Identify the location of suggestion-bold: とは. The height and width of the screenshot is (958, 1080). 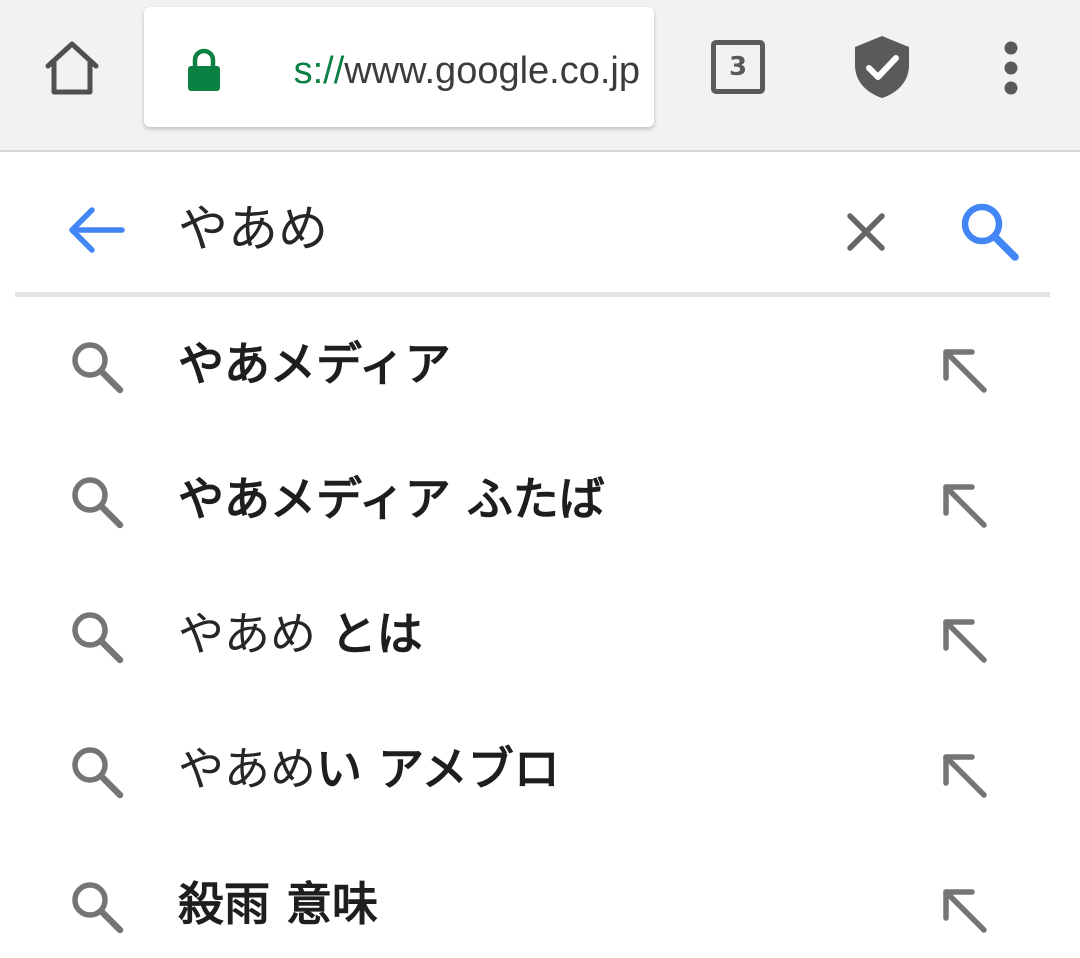
(376, 634).